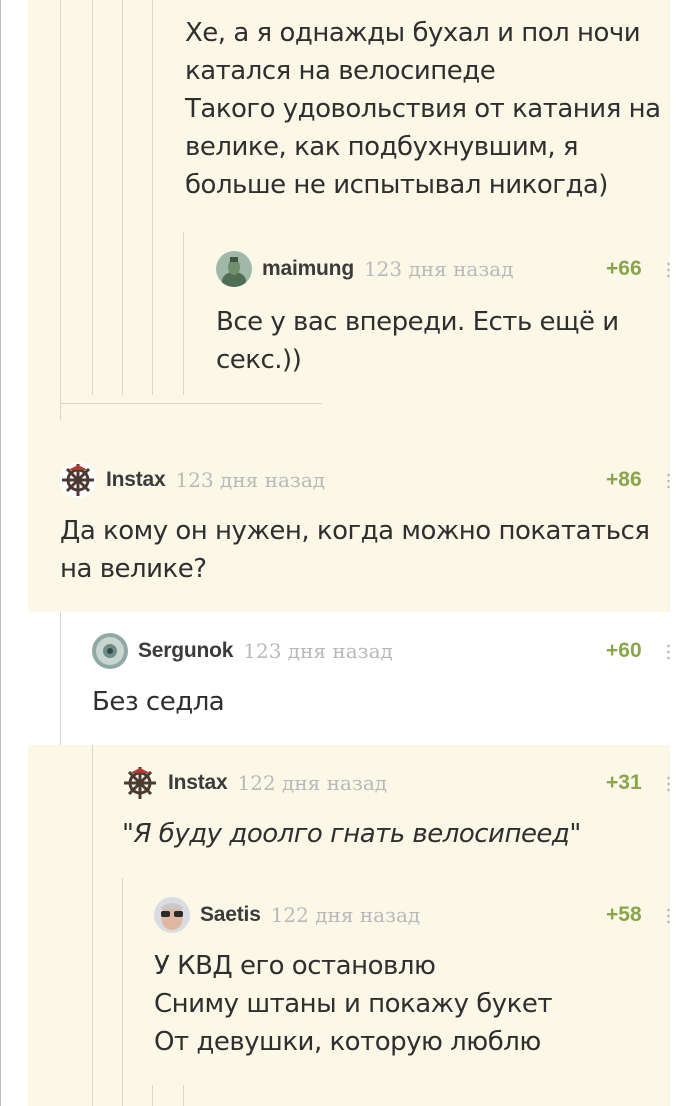 The height and width of the screenshot is (1106, 700). Describe the element at coordinates (185, 651) in the screenshot. I see `comment-author: Sergunok` at that location.